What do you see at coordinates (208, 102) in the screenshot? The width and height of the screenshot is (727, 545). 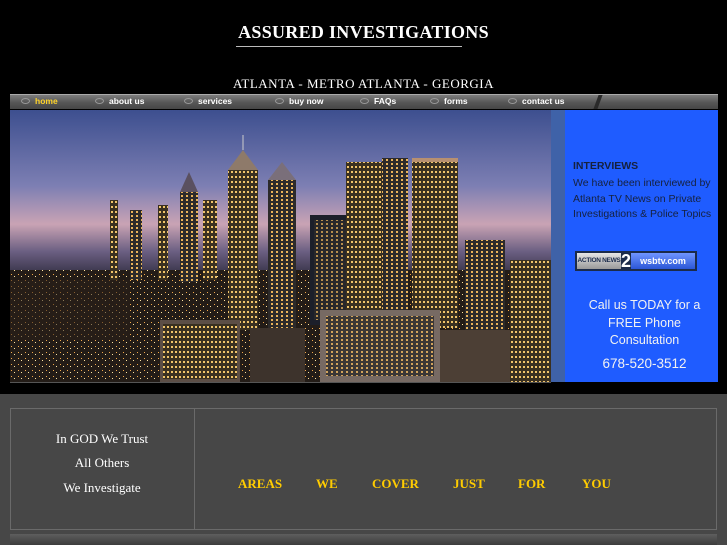 I see `nav-services: services` at bounding box center [208, 102].